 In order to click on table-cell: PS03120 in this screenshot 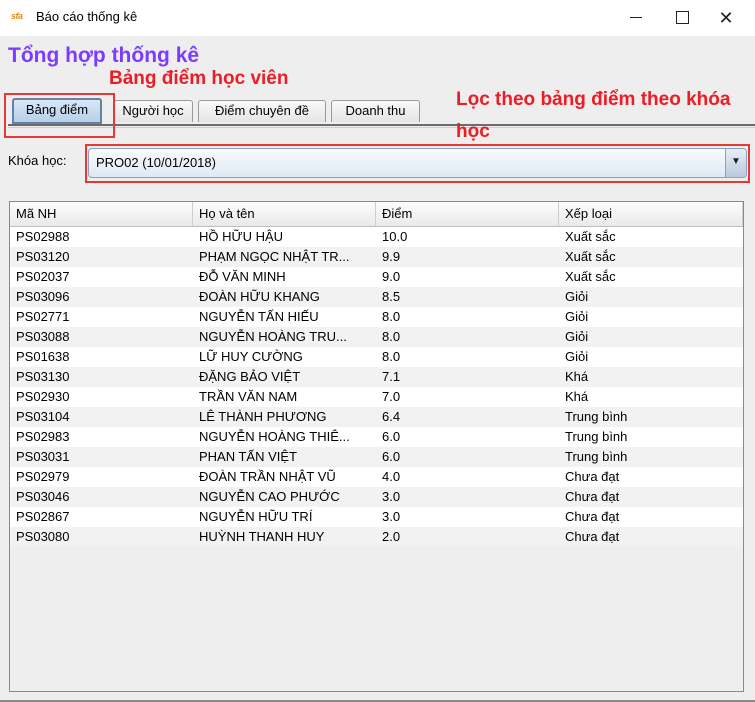, I will do `click(43, 256)`.